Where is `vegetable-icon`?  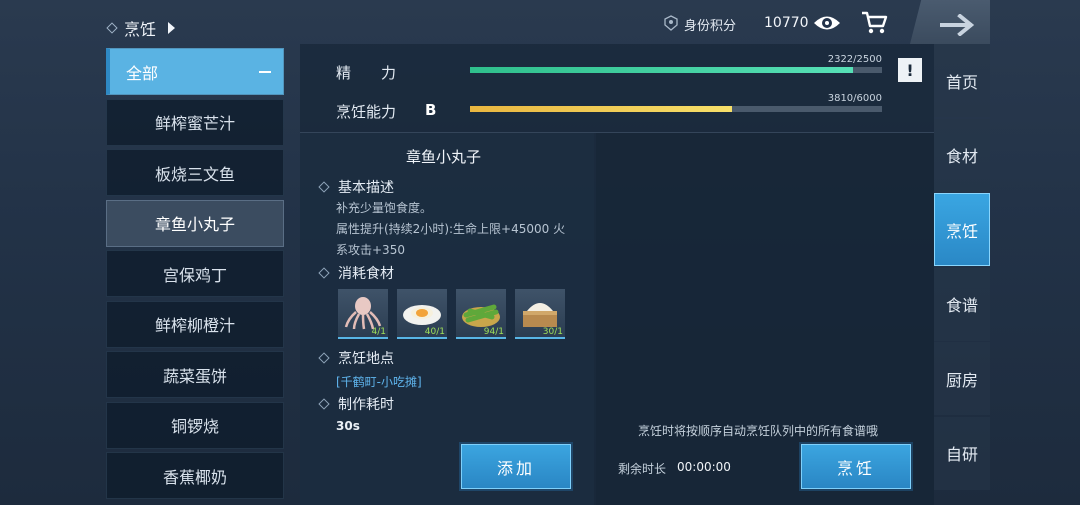
vegetable-icon is located at coordinates (481, 315).